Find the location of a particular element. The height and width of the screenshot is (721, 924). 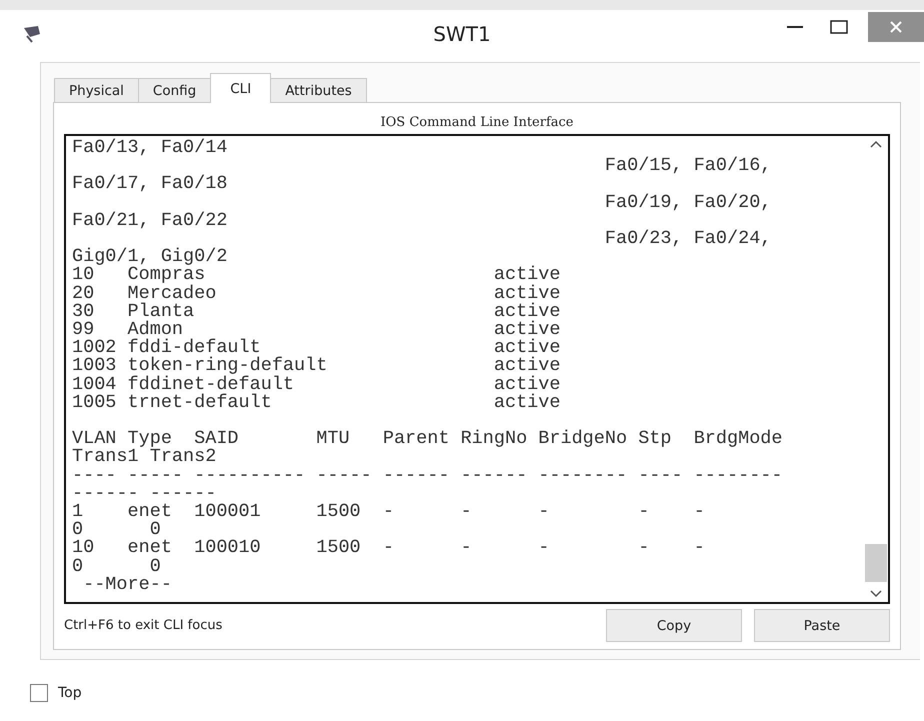

scroll-down-icon is located at coordinates (876, 594).